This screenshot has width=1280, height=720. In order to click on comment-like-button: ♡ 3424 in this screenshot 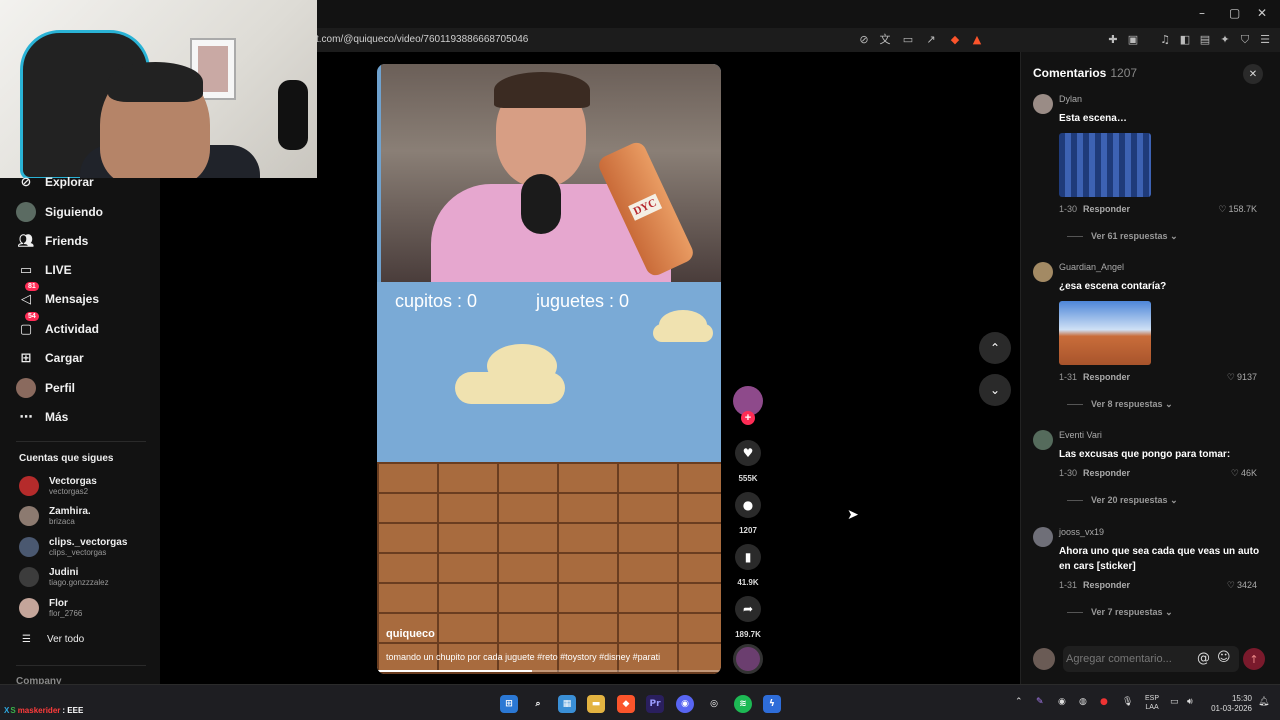, I will do `click(1242, 585)`.